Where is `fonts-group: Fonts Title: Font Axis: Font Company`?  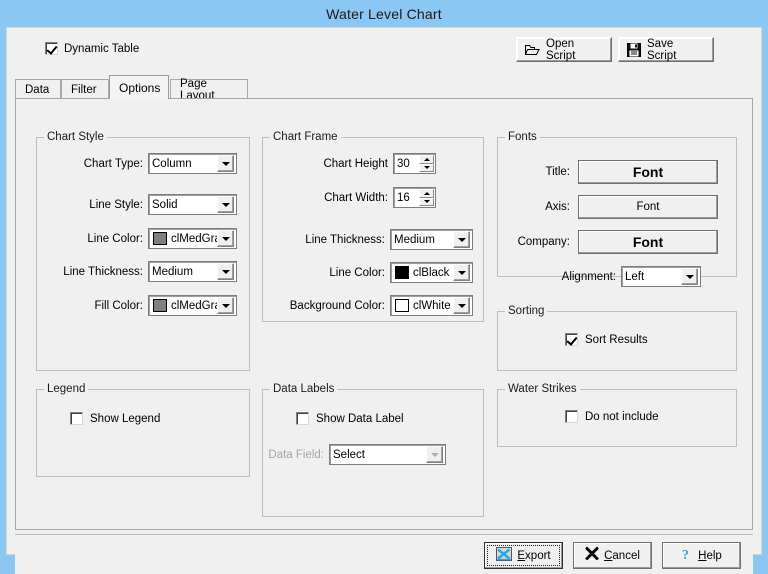
fonts-group: Fonts Title: Font Axis: Font Company is located at coordinates (617, 209).